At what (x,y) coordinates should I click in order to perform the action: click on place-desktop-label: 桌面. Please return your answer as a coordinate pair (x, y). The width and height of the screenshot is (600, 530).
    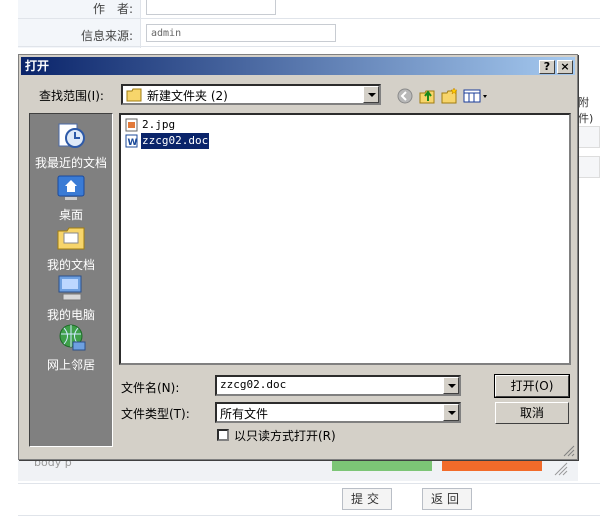
    Looking at the image, I should click on (70, 215).